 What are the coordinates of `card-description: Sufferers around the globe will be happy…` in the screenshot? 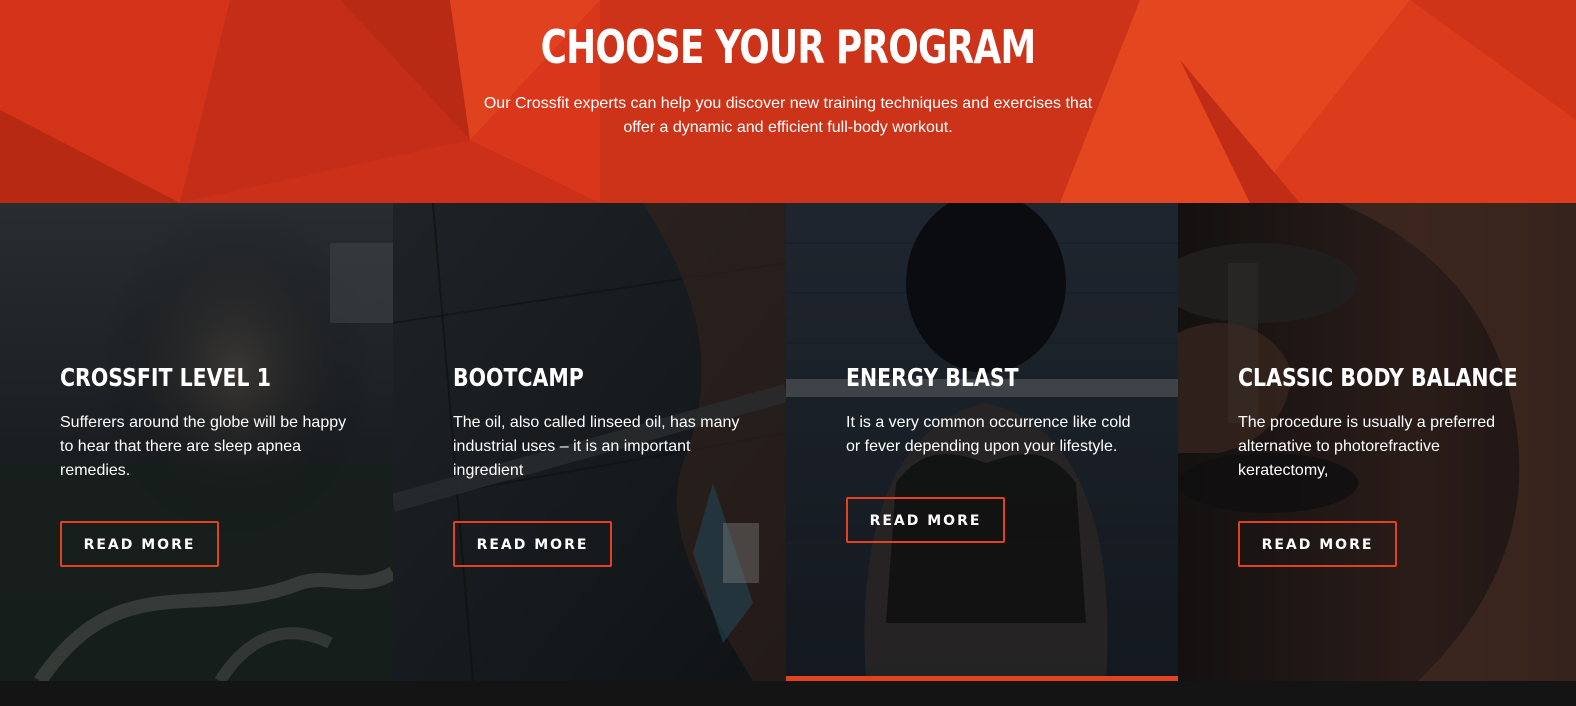 It's located at (203, 446).